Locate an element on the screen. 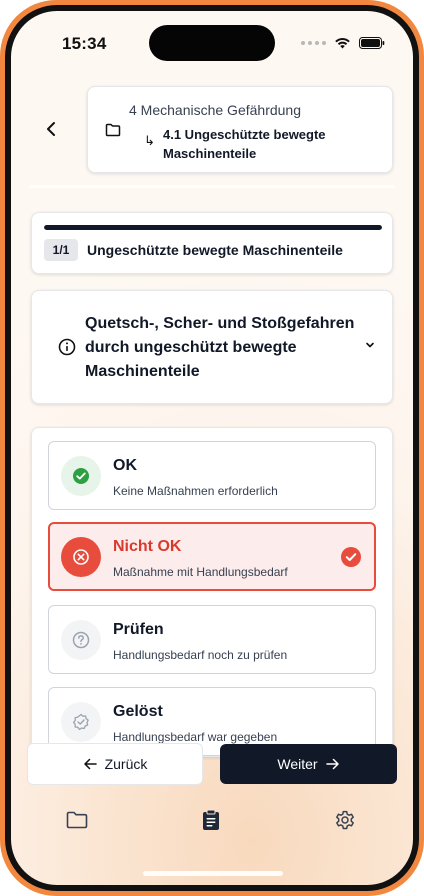 The image size is (424, 896). option-subtitle: Handlungsbedarf war gegeben is located at coordinates (195, 737).